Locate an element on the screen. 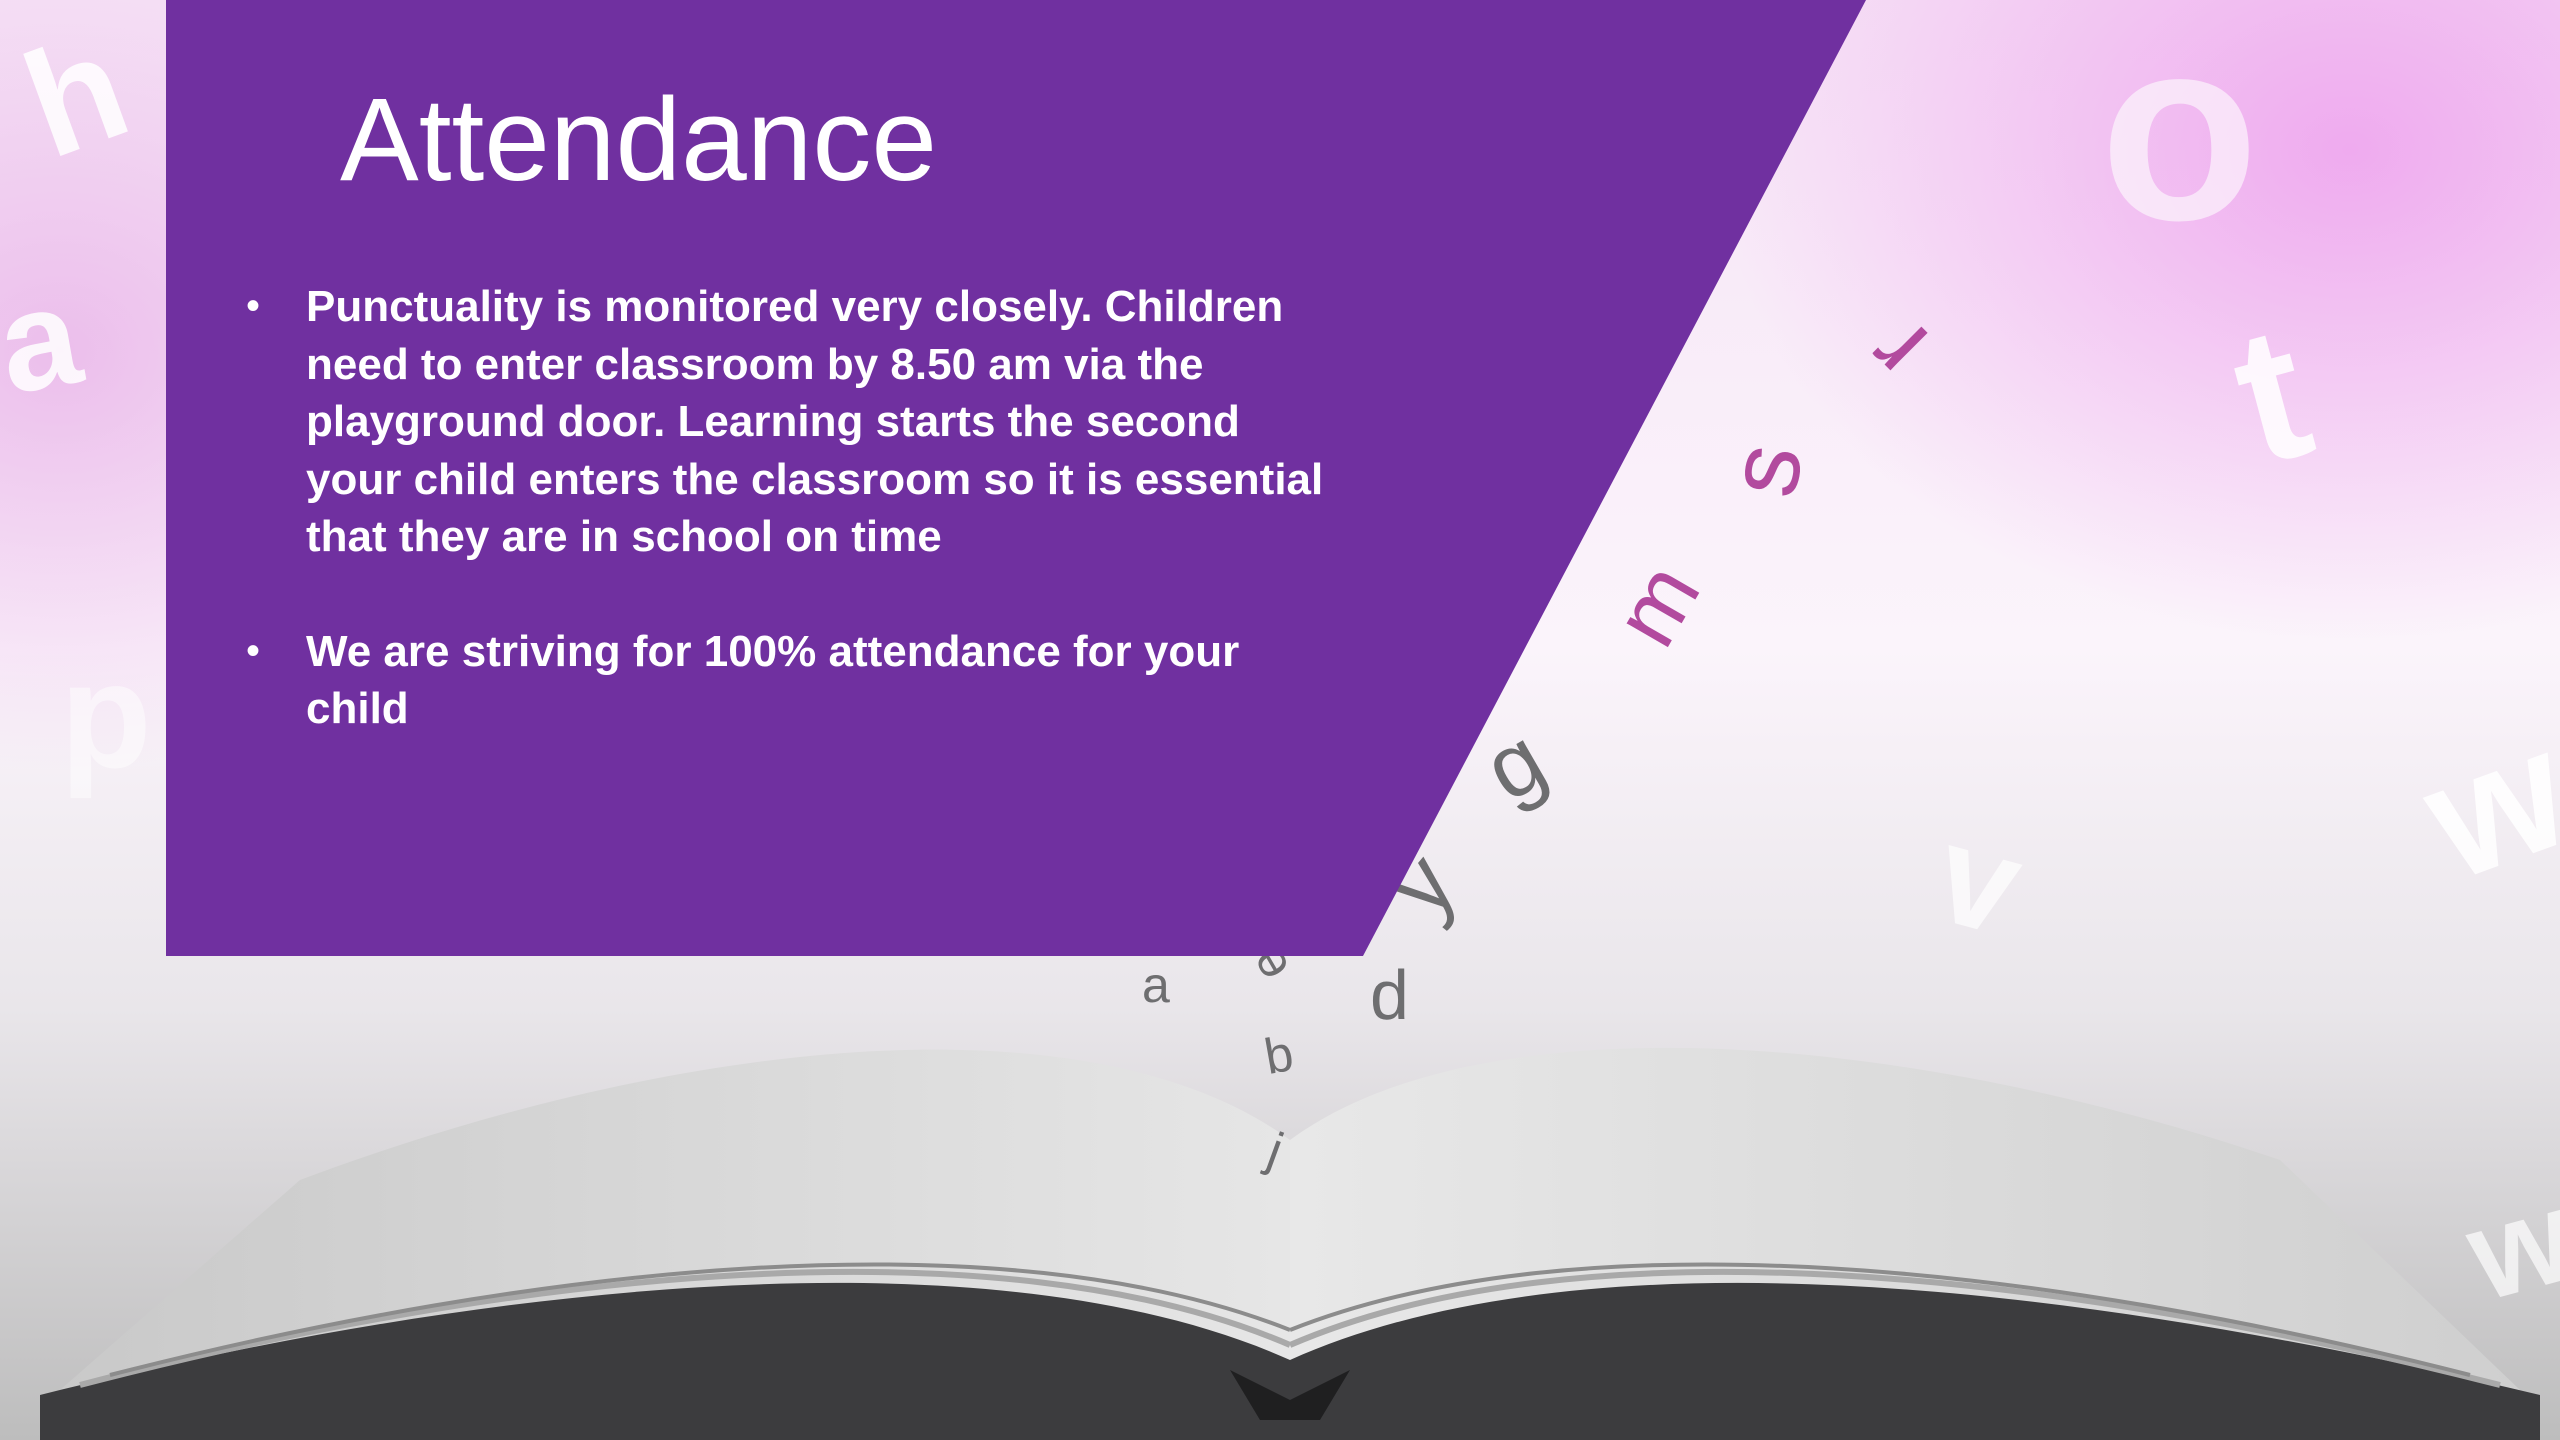 The image size is (2560, 1440). floating-letter: d is located at coordinates (1389, 995).